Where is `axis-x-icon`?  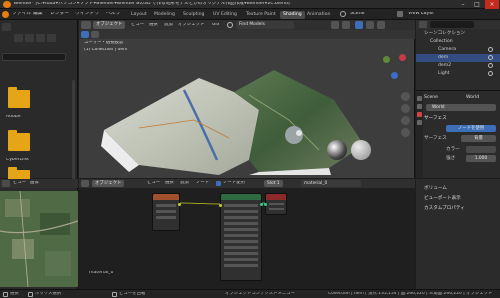 axis-x-icon is located at coordinates (402, 57).